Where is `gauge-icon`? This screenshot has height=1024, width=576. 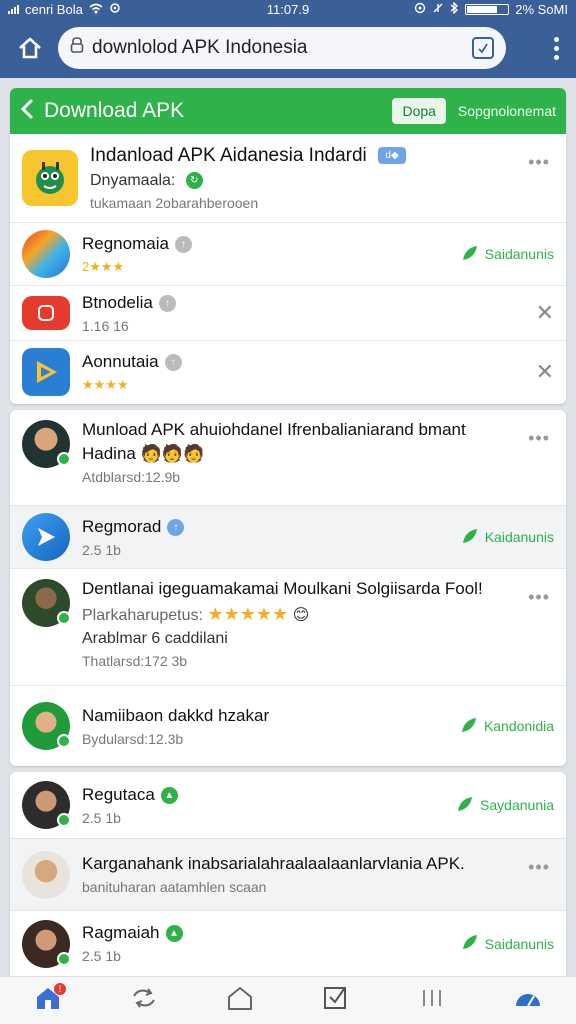
gauge-icon is located at coordinates (528, 1000).